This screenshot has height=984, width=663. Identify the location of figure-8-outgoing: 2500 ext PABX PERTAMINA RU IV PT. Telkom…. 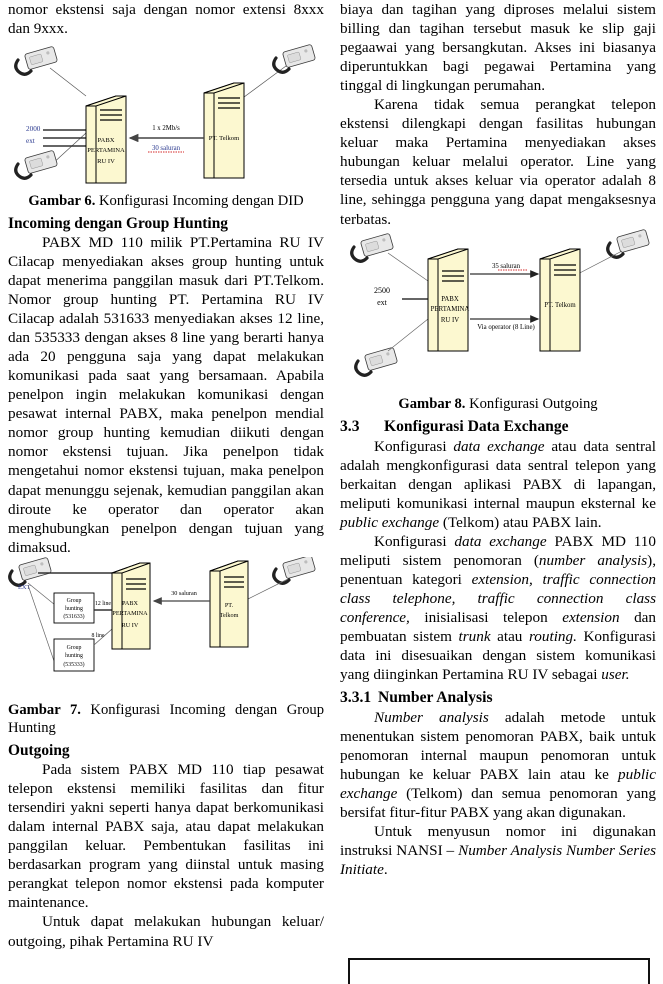
(498, 308).